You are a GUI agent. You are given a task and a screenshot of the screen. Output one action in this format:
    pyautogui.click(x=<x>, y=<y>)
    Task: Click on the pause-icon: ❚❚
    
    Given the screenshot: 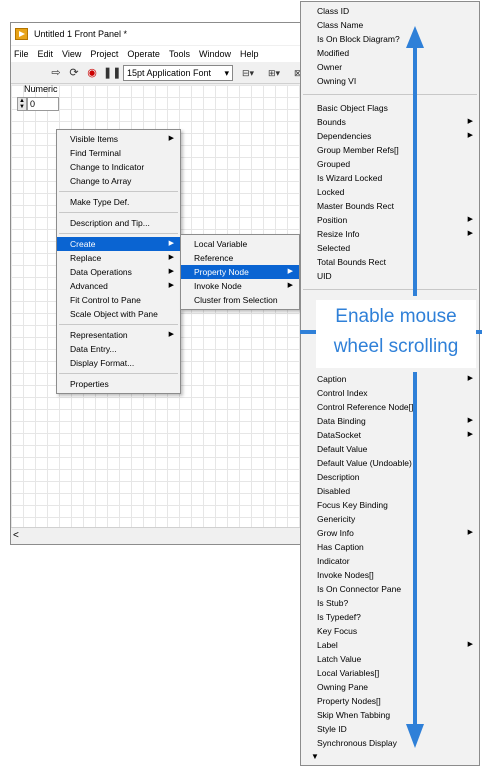 What is the action you would take?
    pyautogui.click(x=112, y=73)
    